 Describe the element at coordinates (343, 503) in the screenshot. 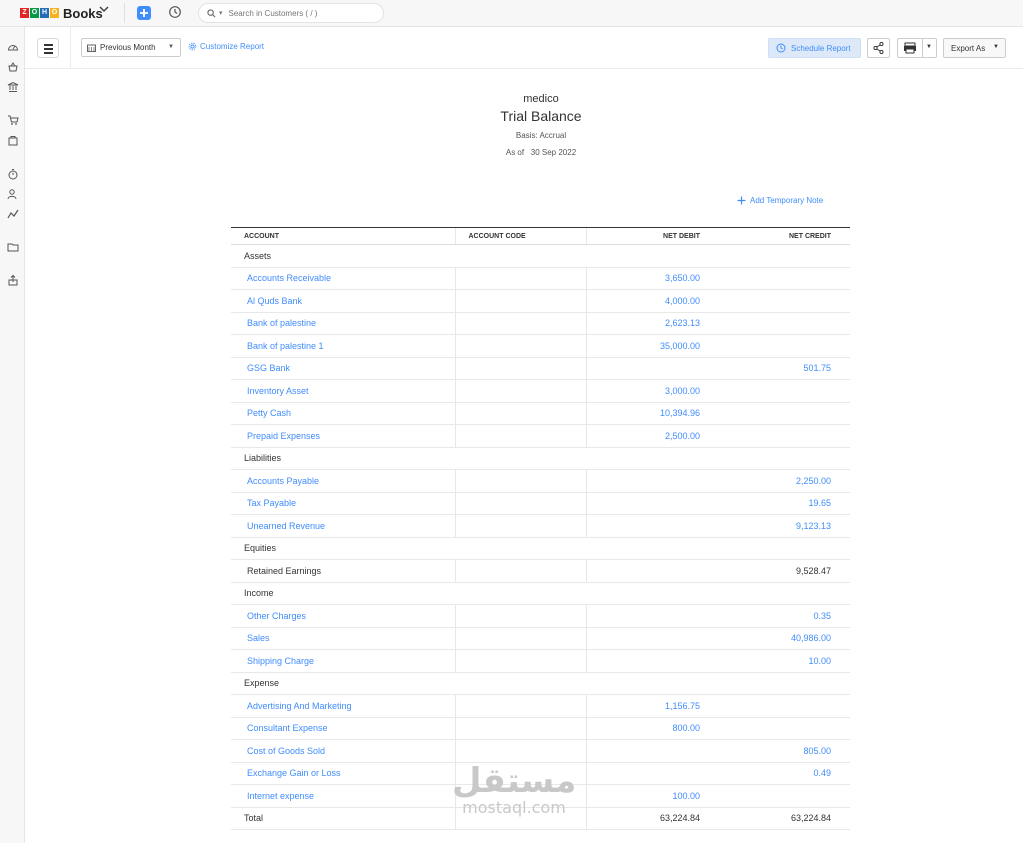

I see `account-name: Tax Payable` at that location.